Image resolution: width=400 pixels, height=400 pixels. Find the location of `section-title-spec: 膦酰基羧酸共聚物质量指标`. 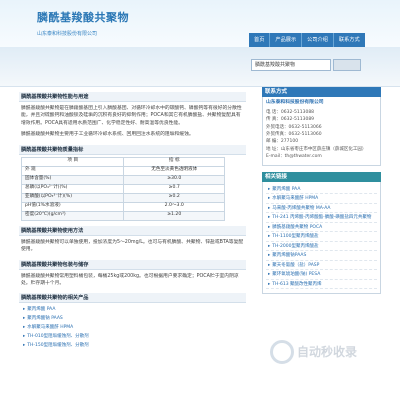

section-title-spec: 膦酰基羧酸共聚物质量指标 is located at coordinates (132, 149).